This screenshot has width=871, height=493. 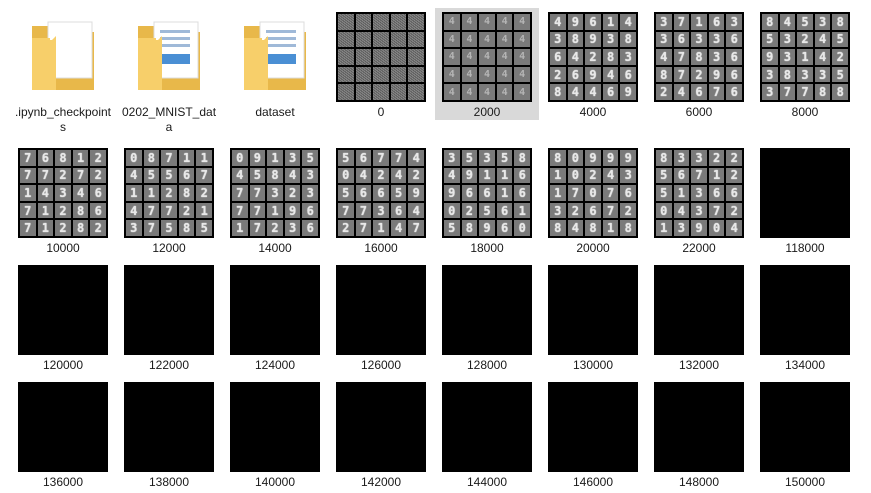 What do you see at coordinates (487, 317) in the screenshot?
I see `image-file-item: 128000` at bounding box center [487, 317].